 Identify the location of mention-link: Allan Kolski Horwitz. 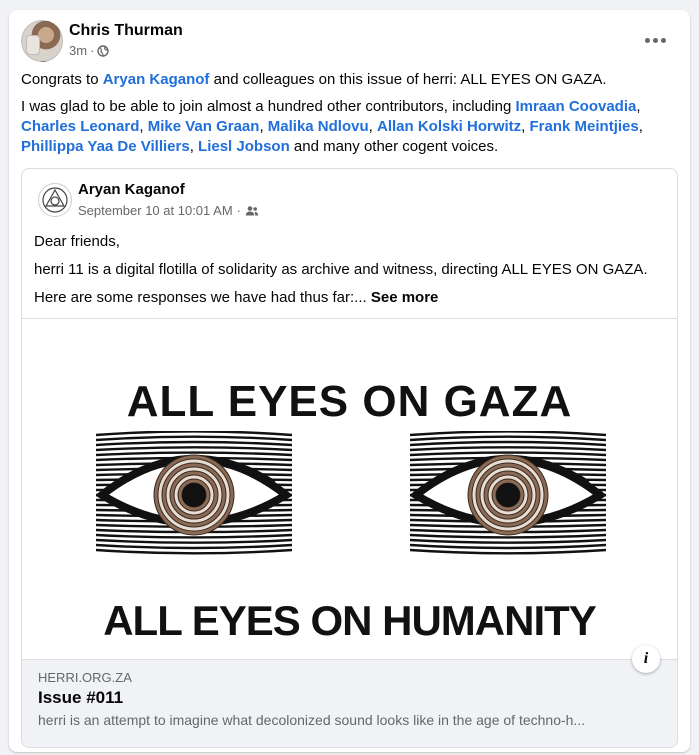
(449, 126).